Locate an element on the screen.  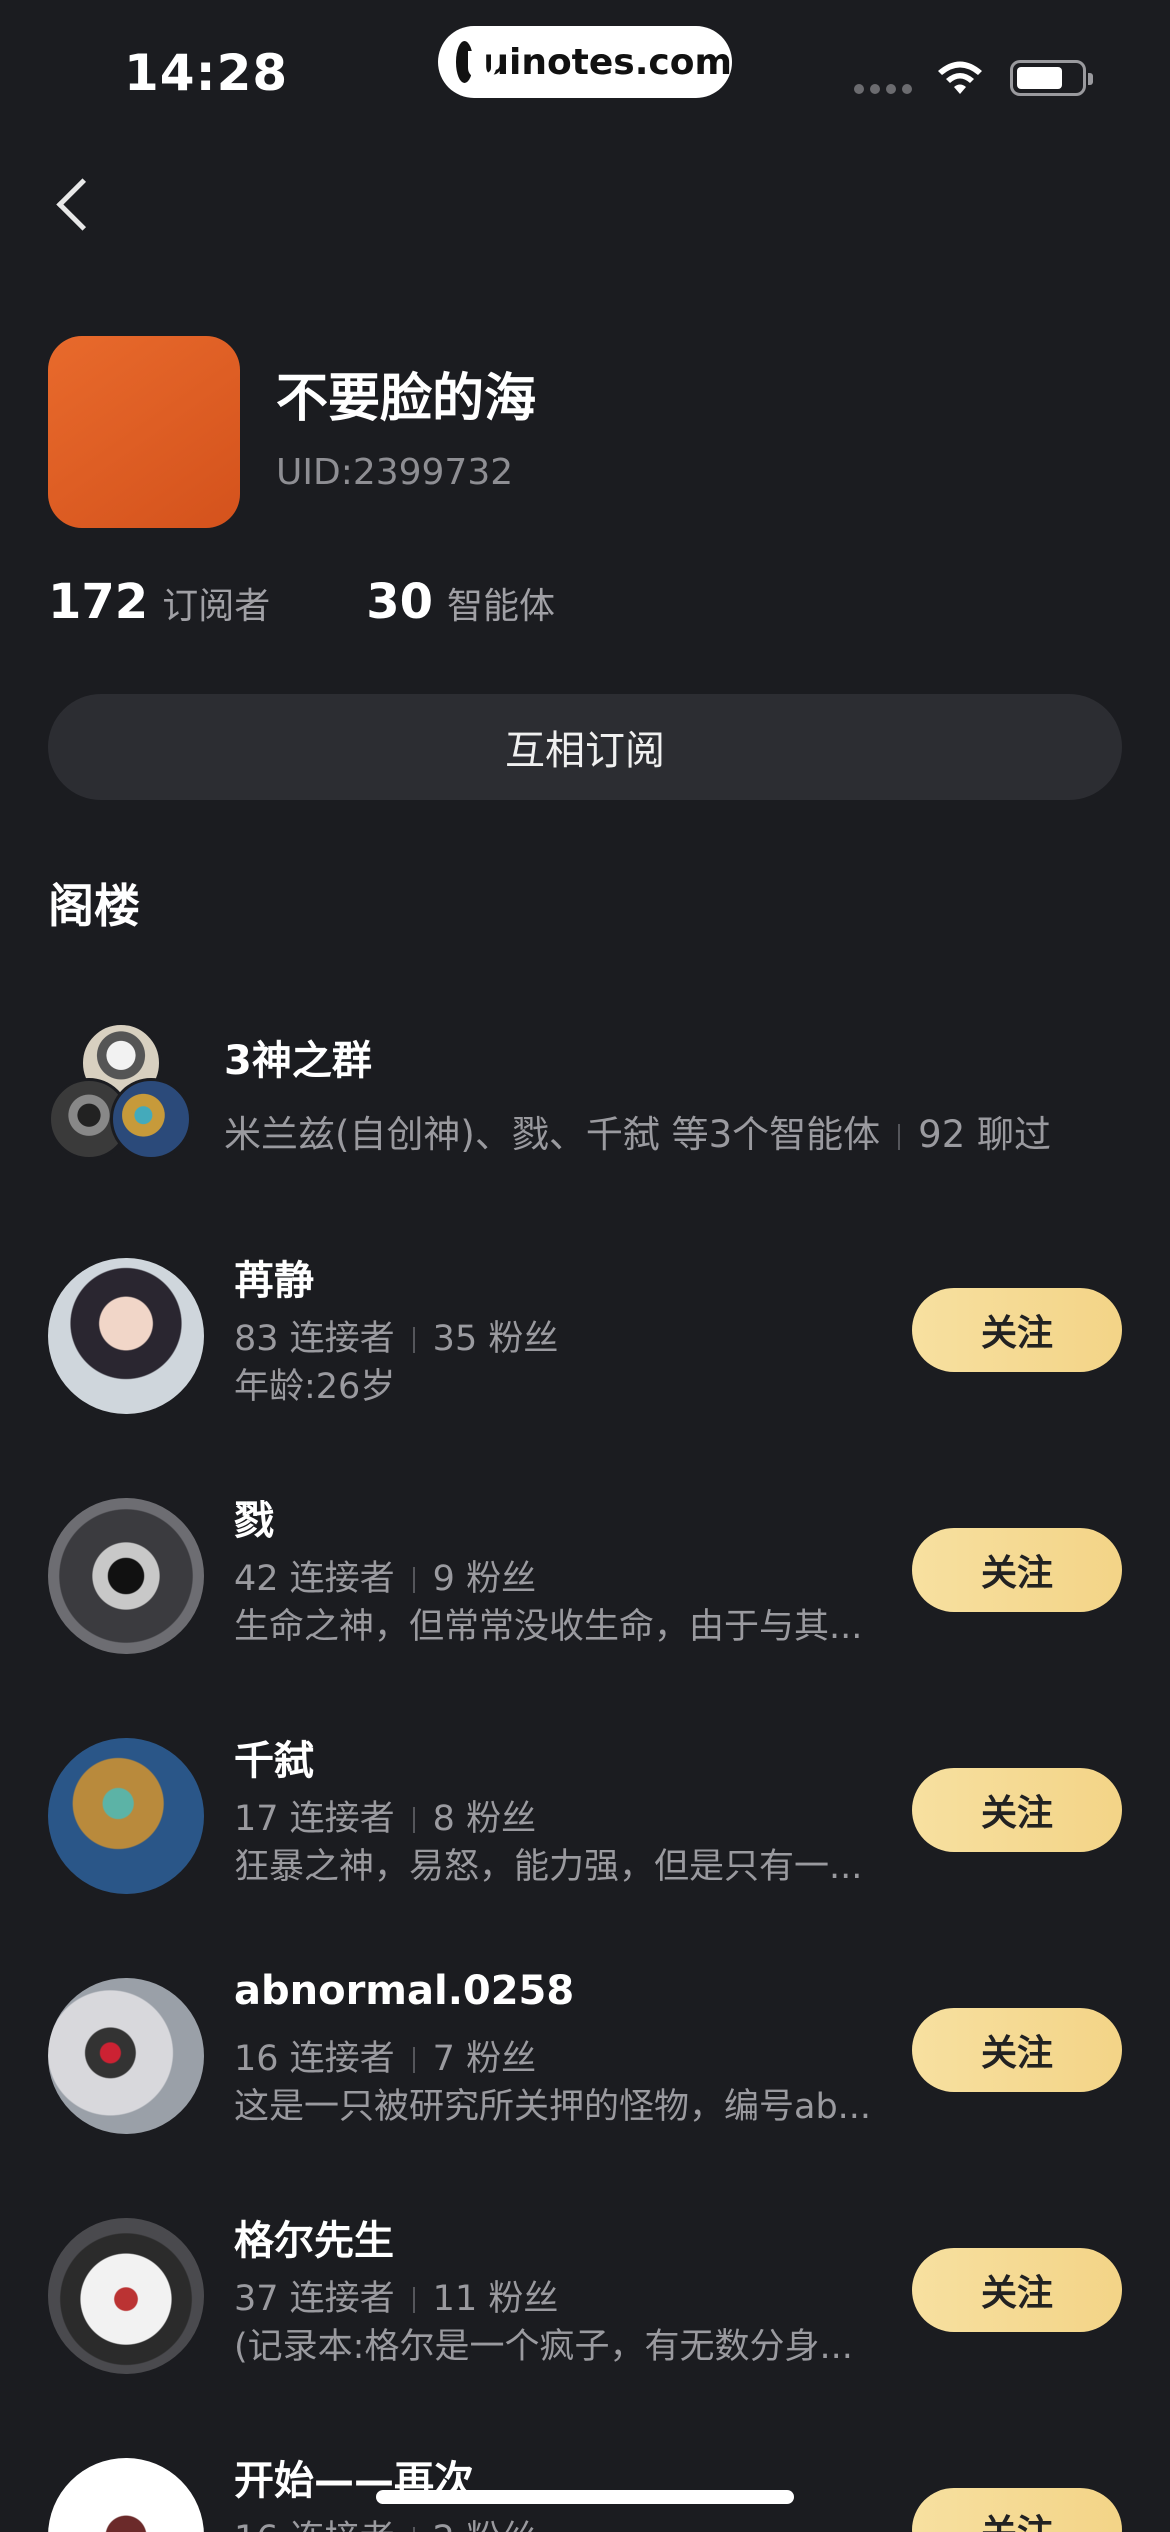
battery-icon is located at coordinates (1051, 78).